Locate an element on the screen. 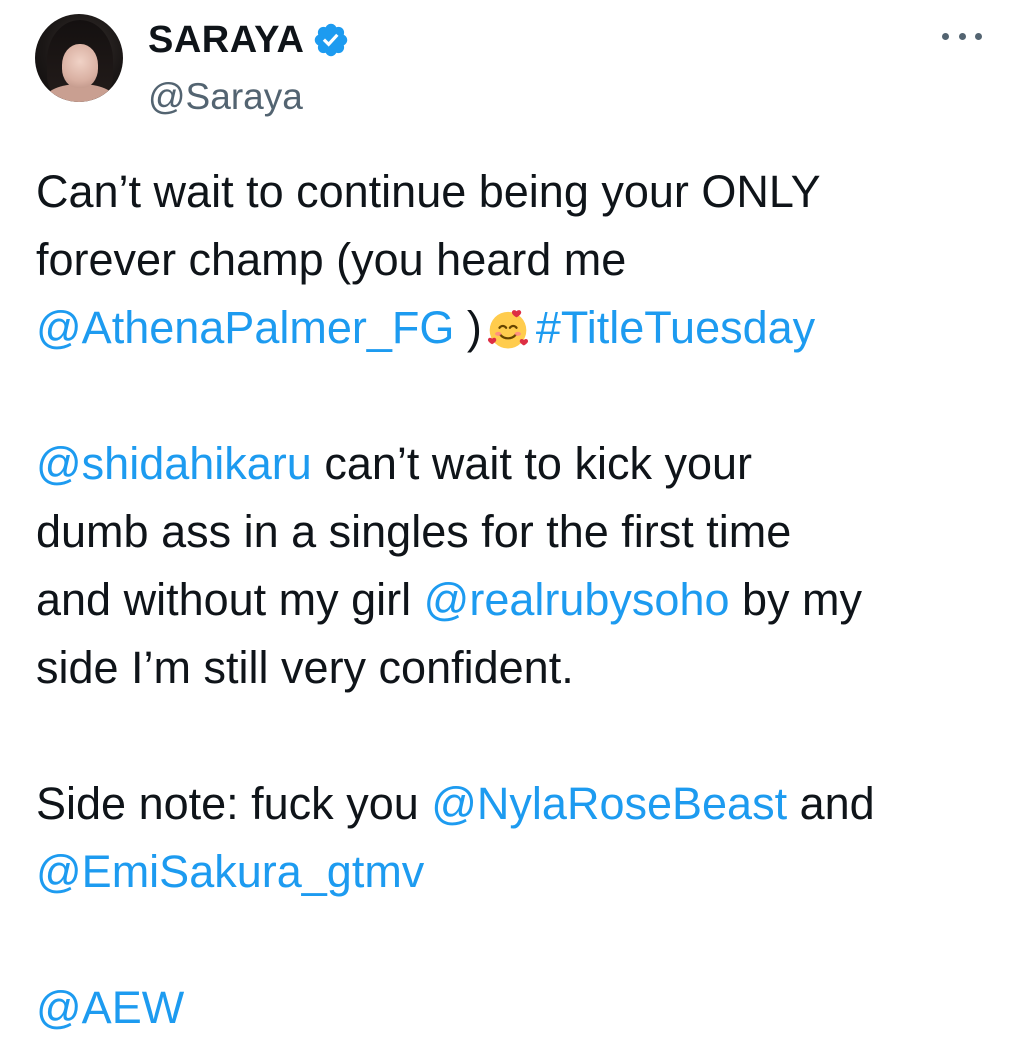  avatar is located at coordinates (79, 58).